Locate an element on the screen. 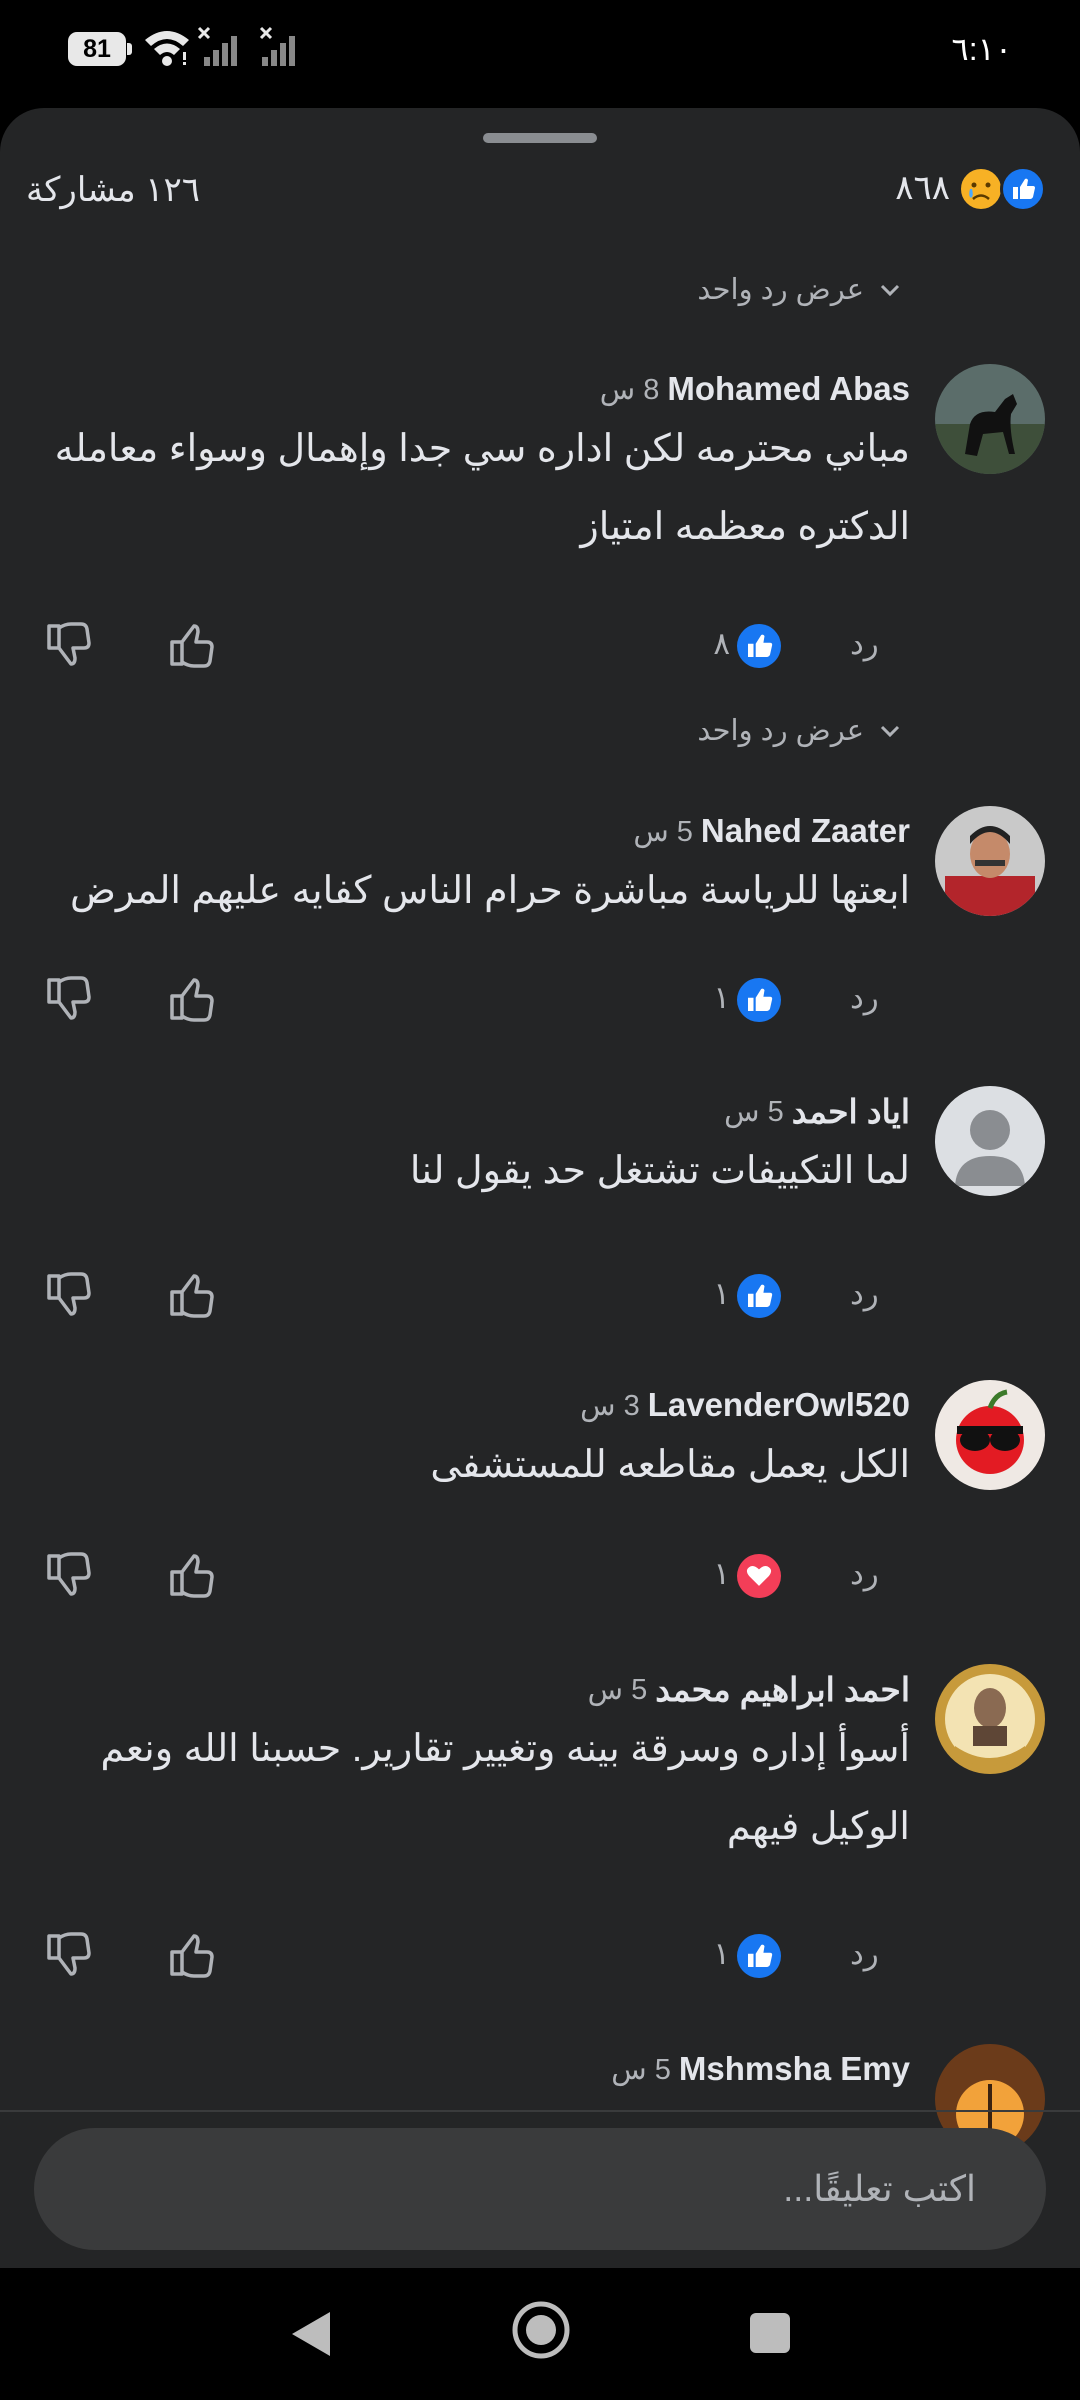  comment-time: 3 س is located at coordinates (610, 1405).